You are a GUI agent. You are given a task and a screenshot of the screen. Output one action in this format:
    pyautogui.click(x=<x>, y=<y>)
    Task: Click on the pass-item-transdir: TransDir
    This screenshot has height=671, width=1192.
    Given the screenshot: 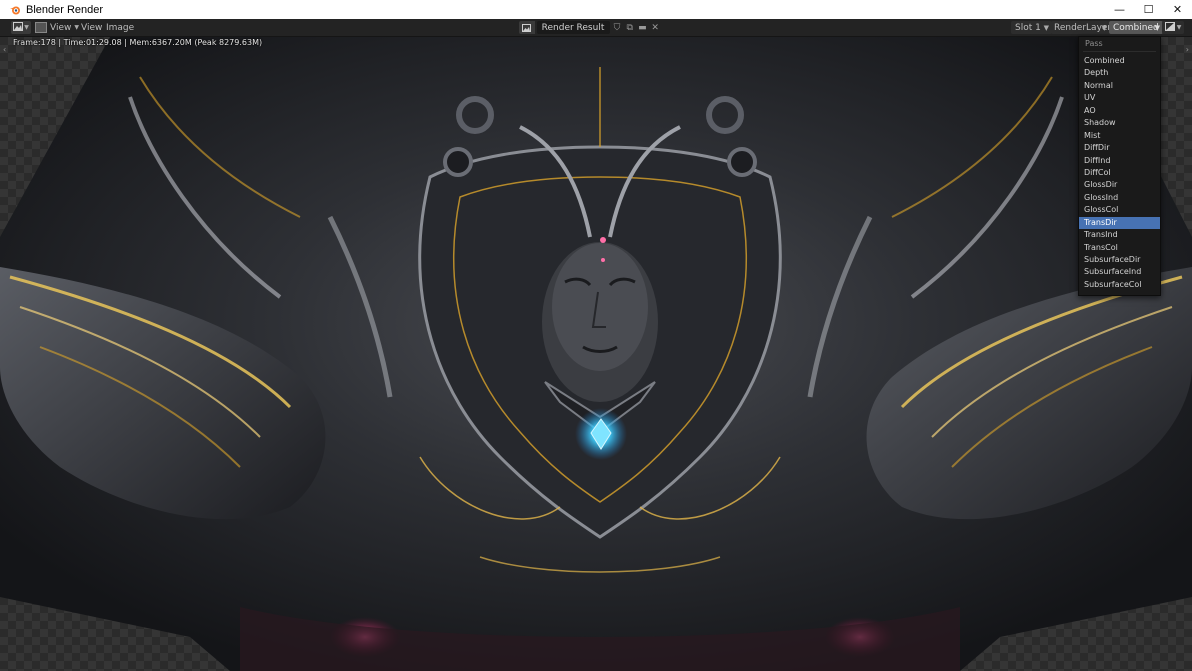 What is the action you would take?
    pyautogui.click(x=1119, y=223)
    